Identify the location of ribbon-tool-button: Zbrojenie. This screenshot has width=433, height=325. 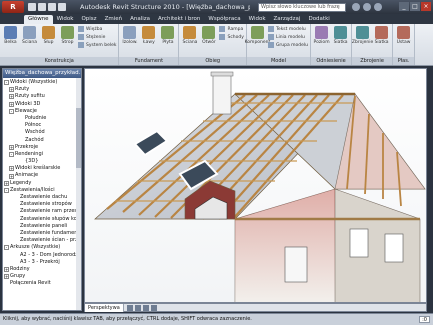
(362, 41).